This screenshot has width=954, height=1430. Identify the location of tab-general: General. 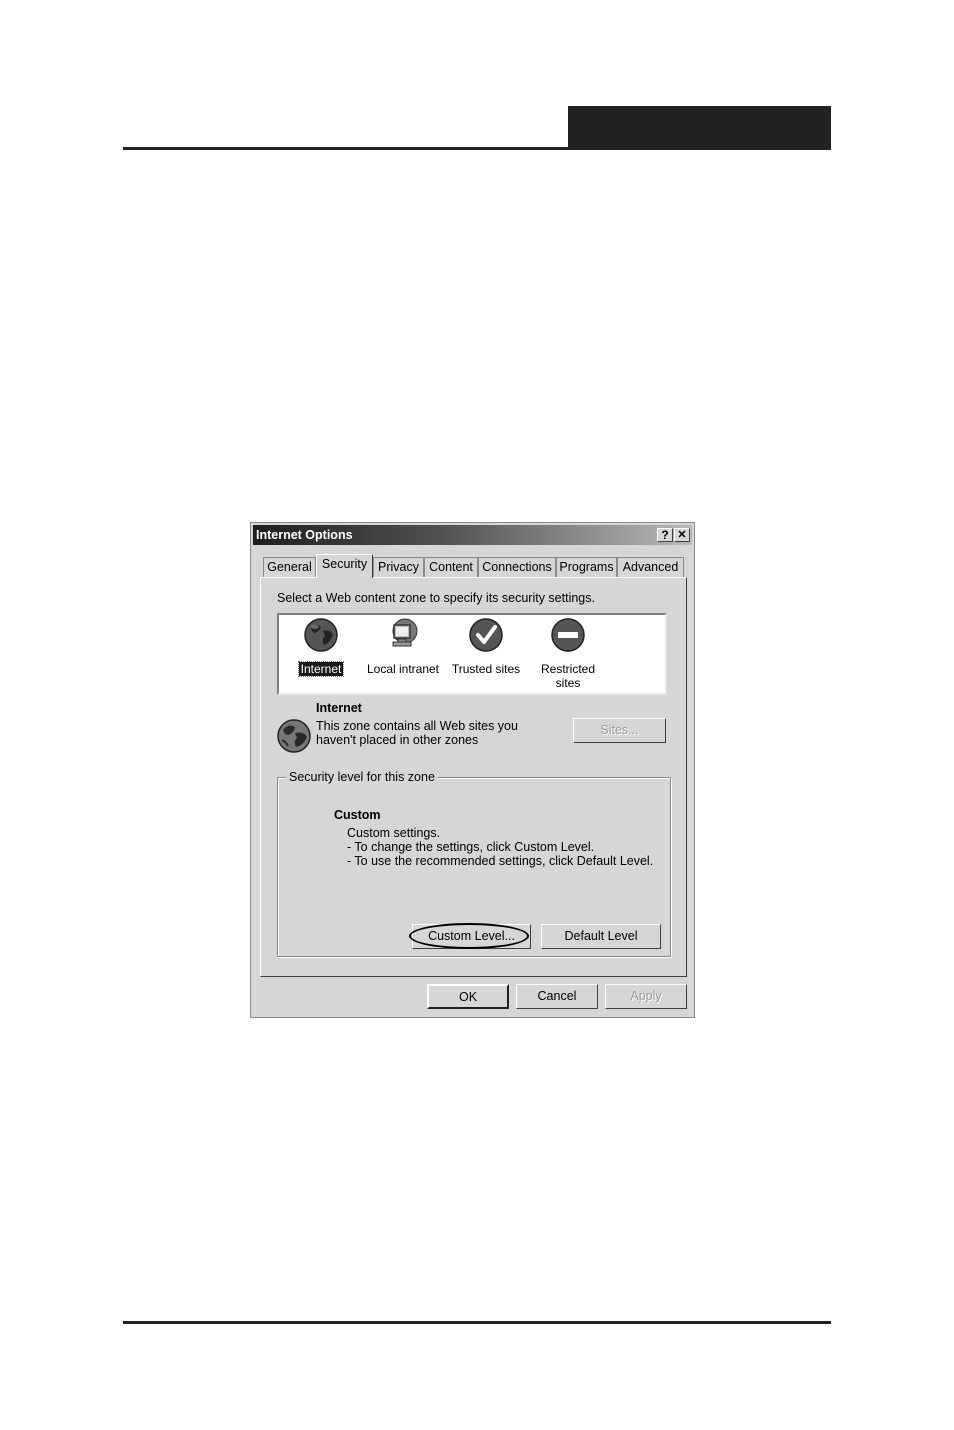
(289, 567).